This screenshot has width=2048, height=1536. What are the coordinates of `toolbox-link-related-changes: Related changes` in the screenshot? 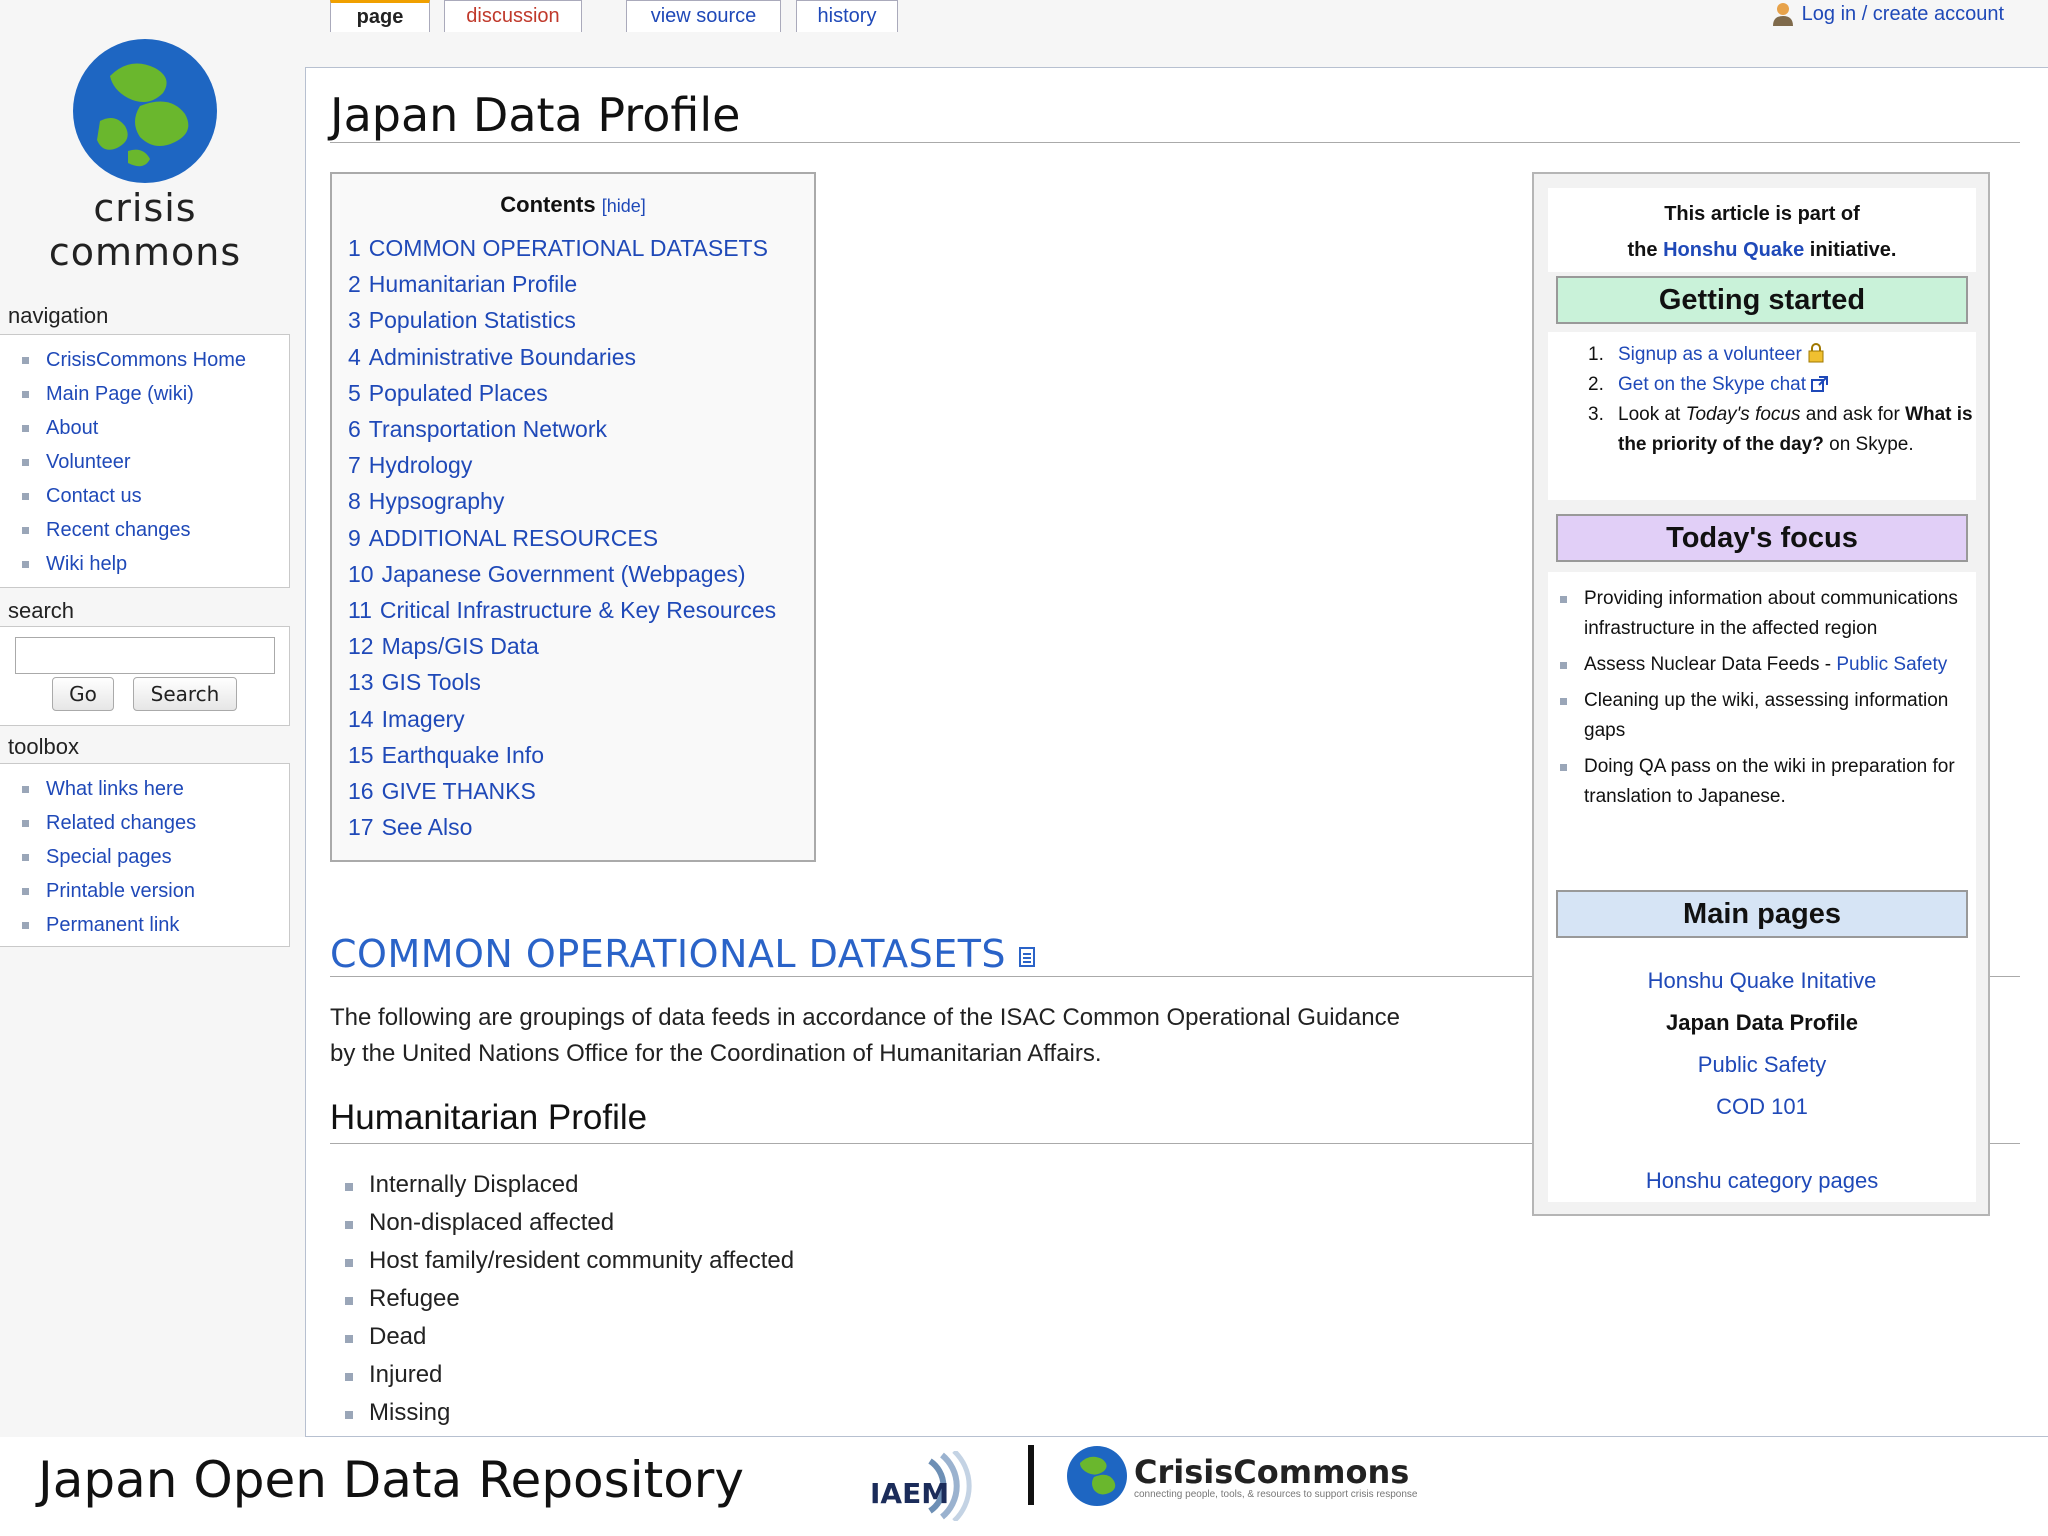 It's located at (121, 823).